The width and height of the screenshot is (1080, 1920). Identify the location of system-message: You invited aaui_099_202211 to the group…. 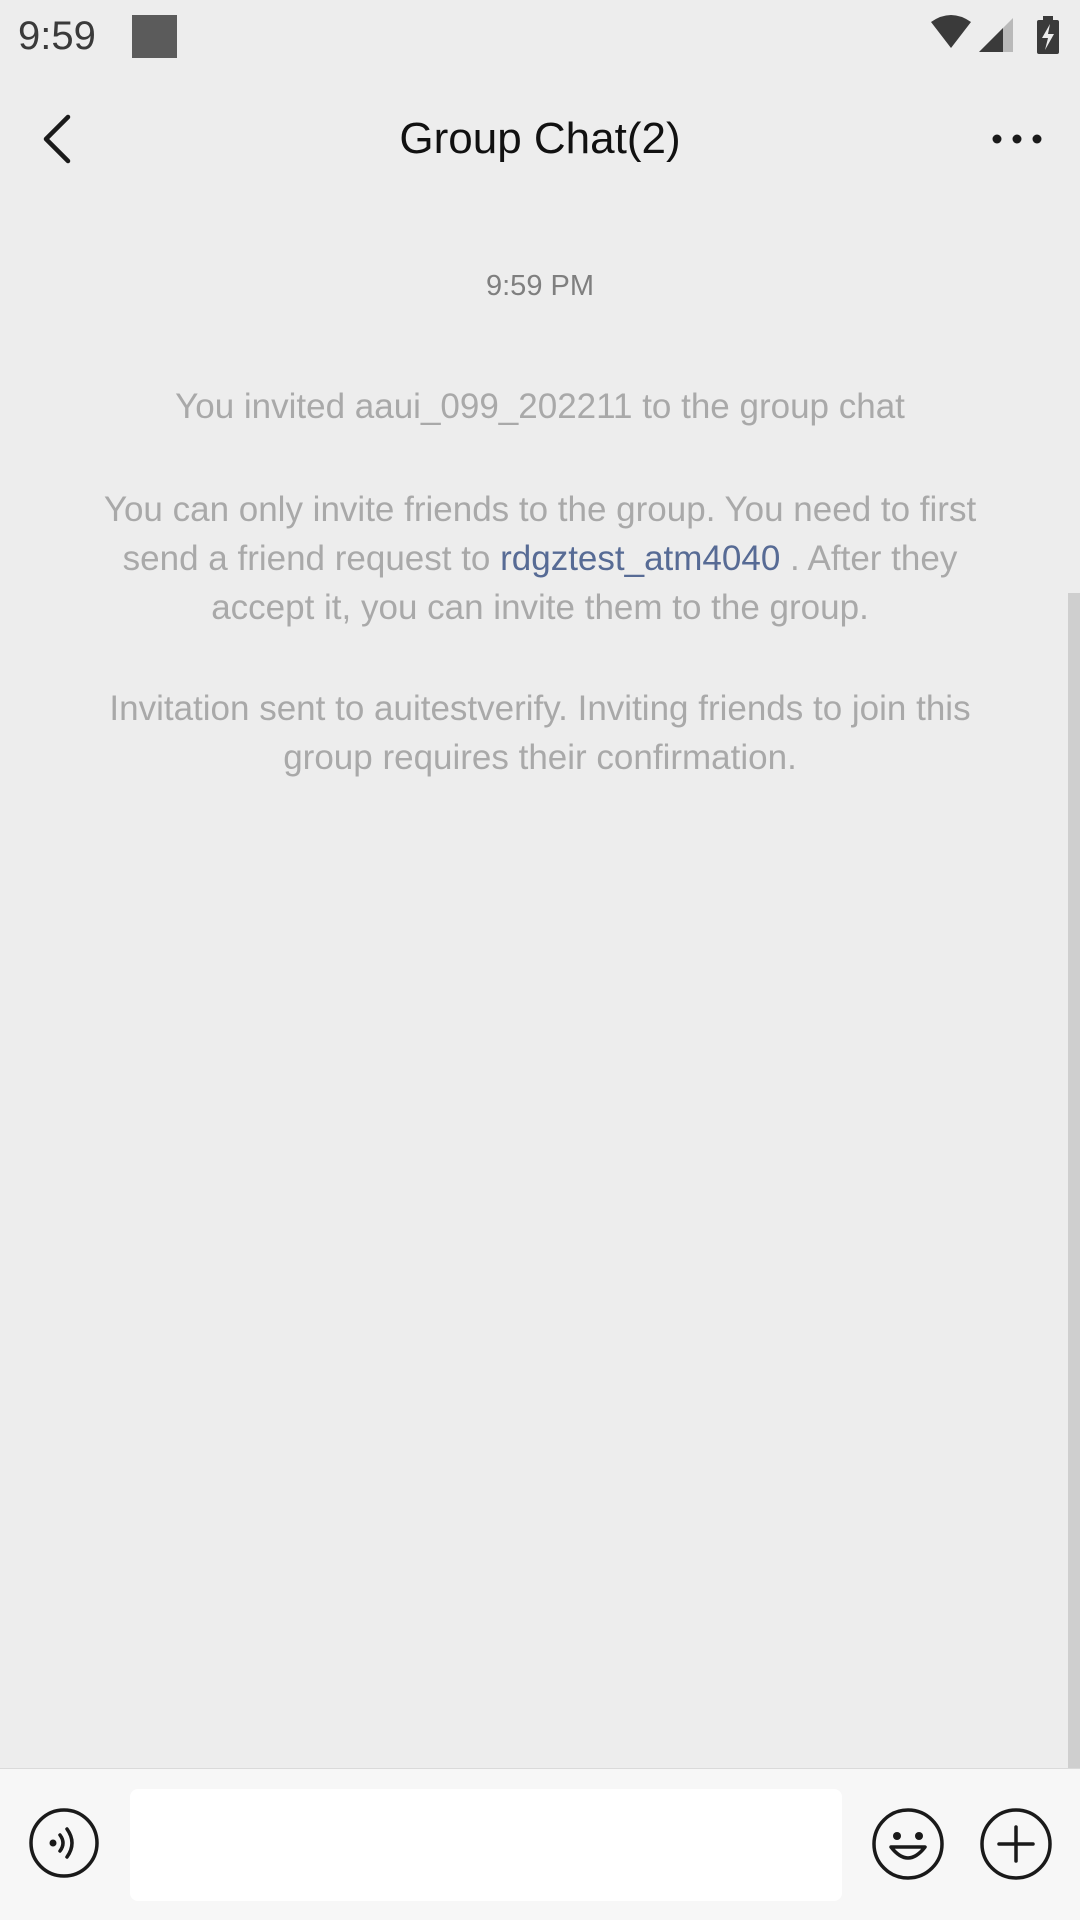
(540, 406).